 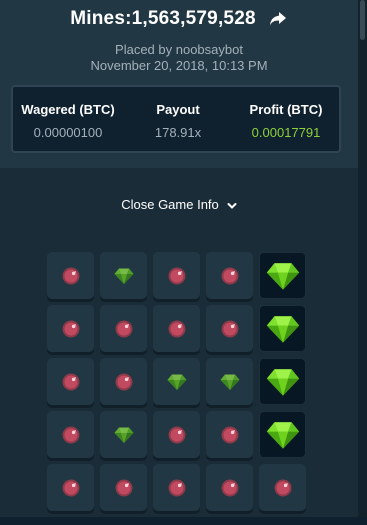 I want to click on bet-date: November 20, 2018, 10:13 PM, so click(x=179, y=65).